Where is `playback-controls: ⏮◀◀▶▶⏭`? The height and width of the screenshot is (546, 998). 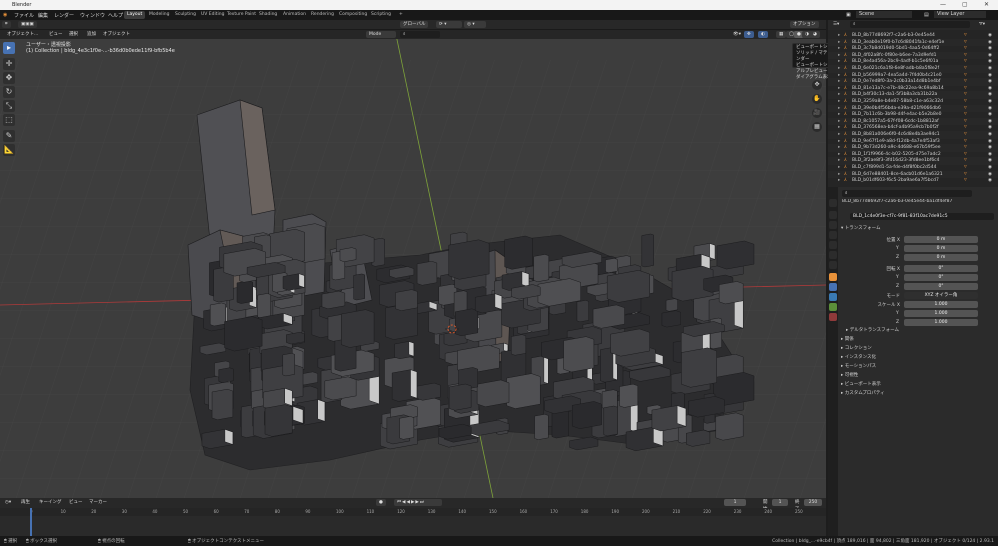
playback-controls: ⏮◀◀▶▶⏭ is located at coordinates (418, 502).